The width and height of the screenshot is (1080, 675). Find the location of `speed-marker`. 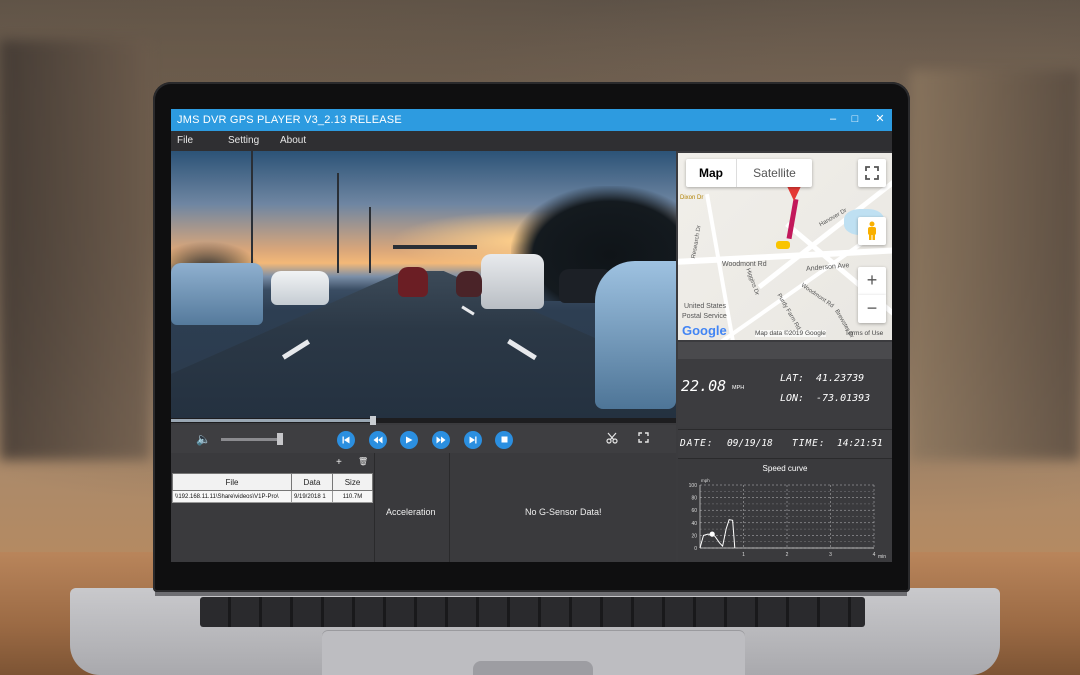

speed-marker is located at coordinates (712, 534).